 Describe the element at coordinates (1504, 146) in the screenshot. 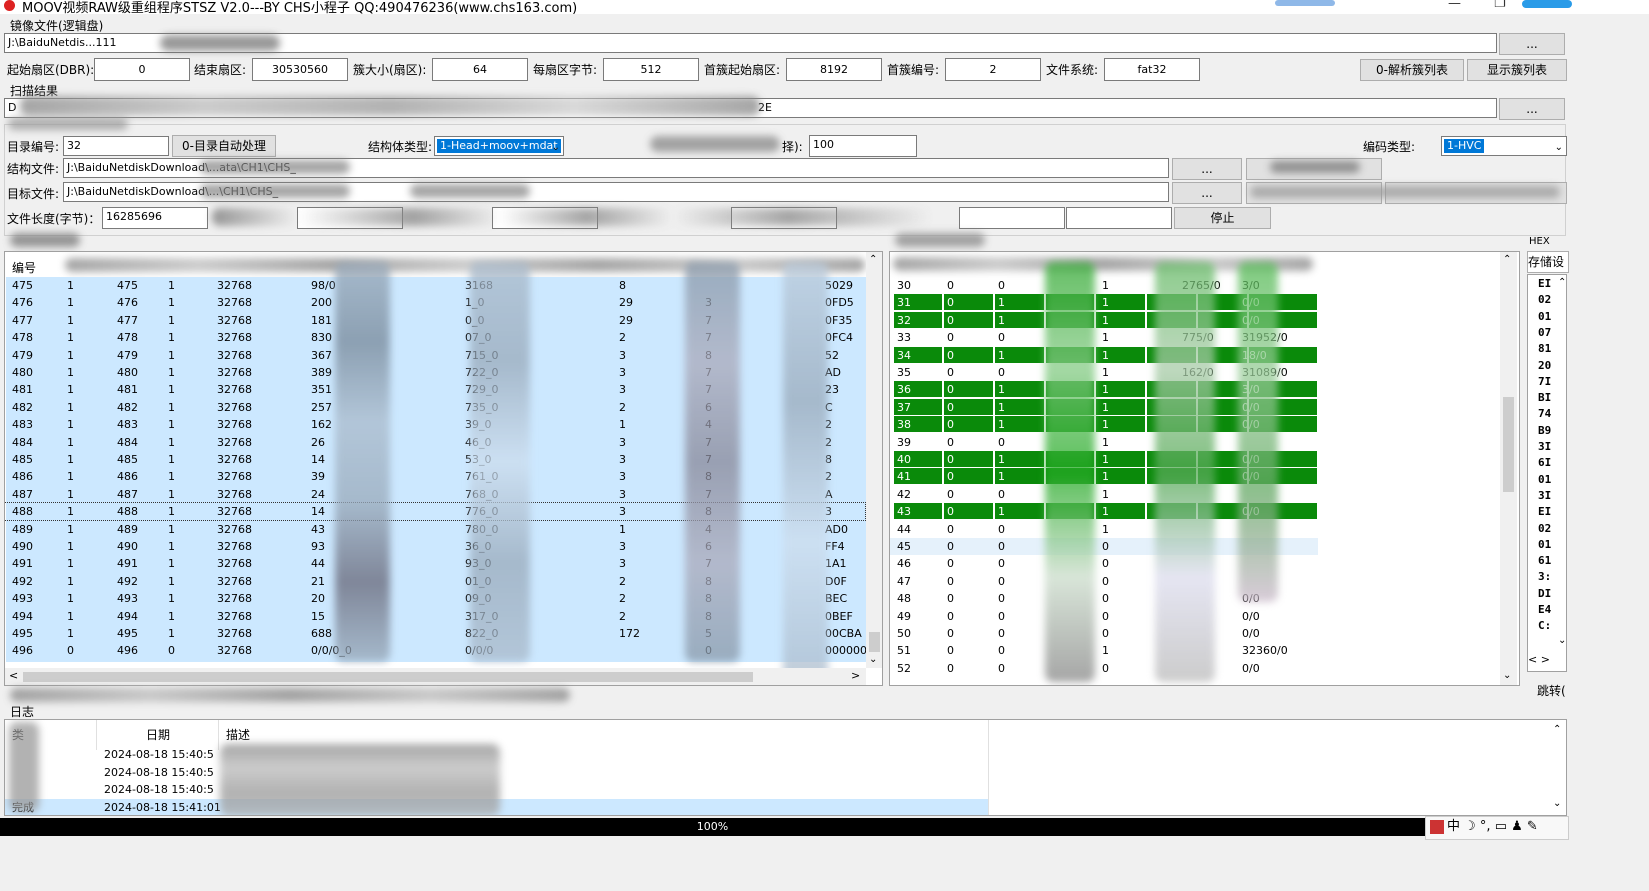

I see `codec-select: 1-HVC ⌄` at that location.